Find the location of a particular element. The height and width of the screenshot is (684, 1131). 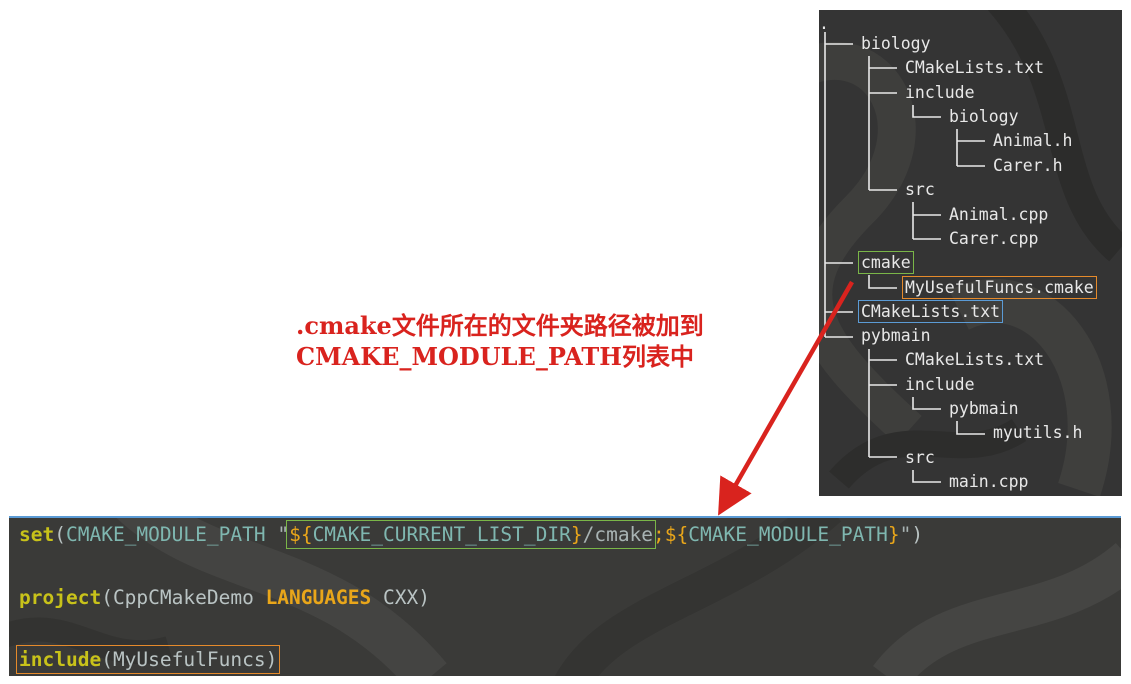

tree-item-animal-h: Animal.h is located at coordinates (1032, 141).